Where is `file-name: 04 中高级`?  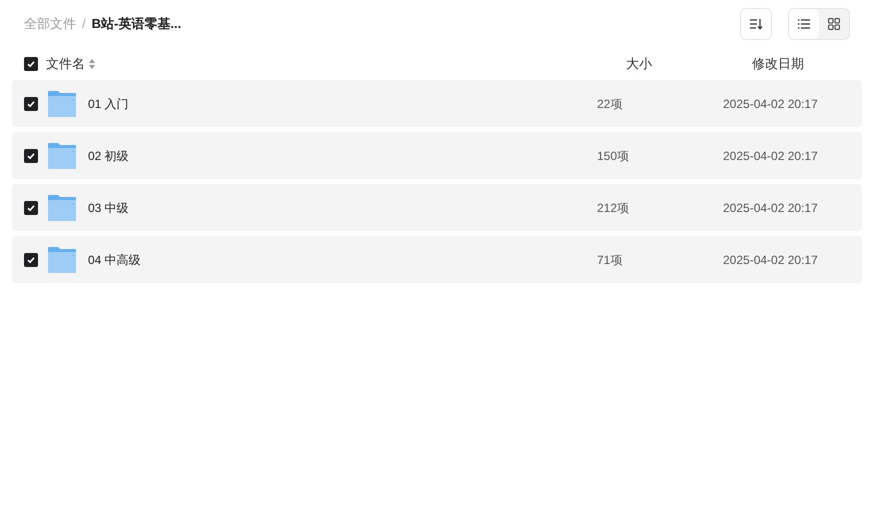
file-name: 04 中高级 is located at coordinates (115, 260).